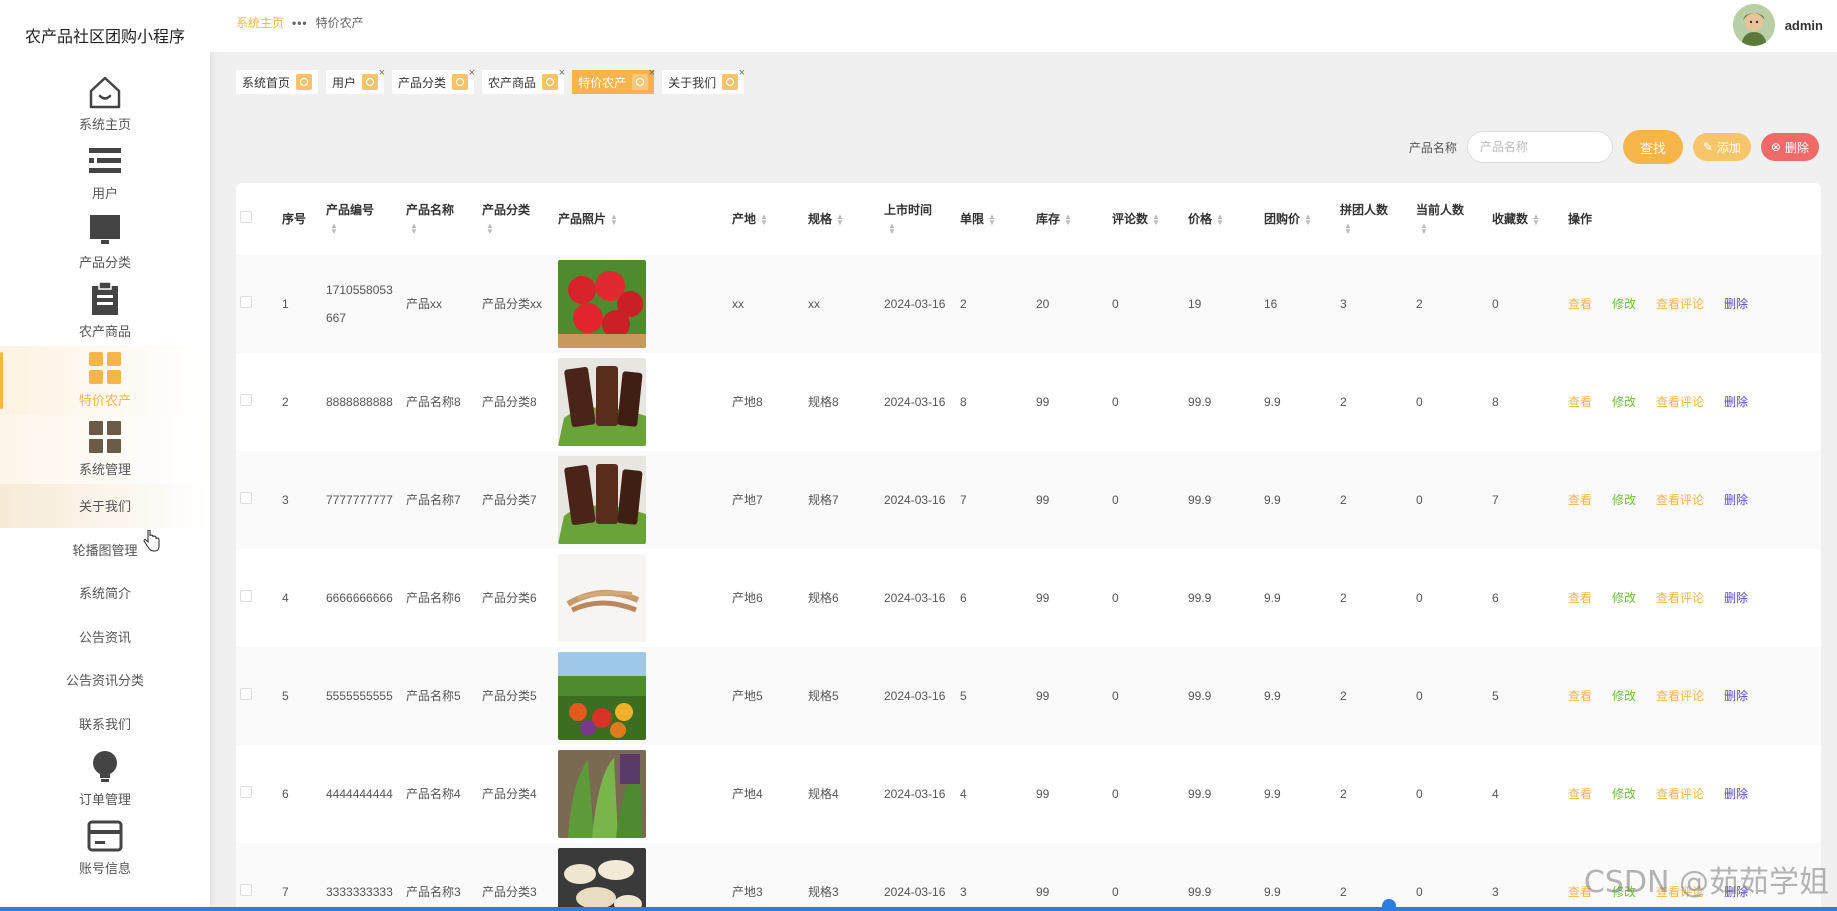 This screenshot has height=911, width=1837. Describe the element at coordinates (105, 449) in the screenshot. I see `sidebar-item-system: 系统管理` at that location.